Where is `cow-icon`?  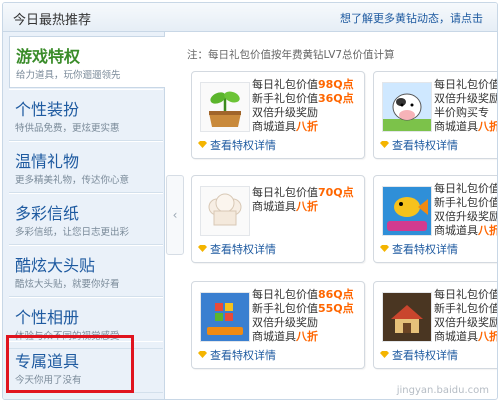
cow-icon is located at coordinates (407, 107).